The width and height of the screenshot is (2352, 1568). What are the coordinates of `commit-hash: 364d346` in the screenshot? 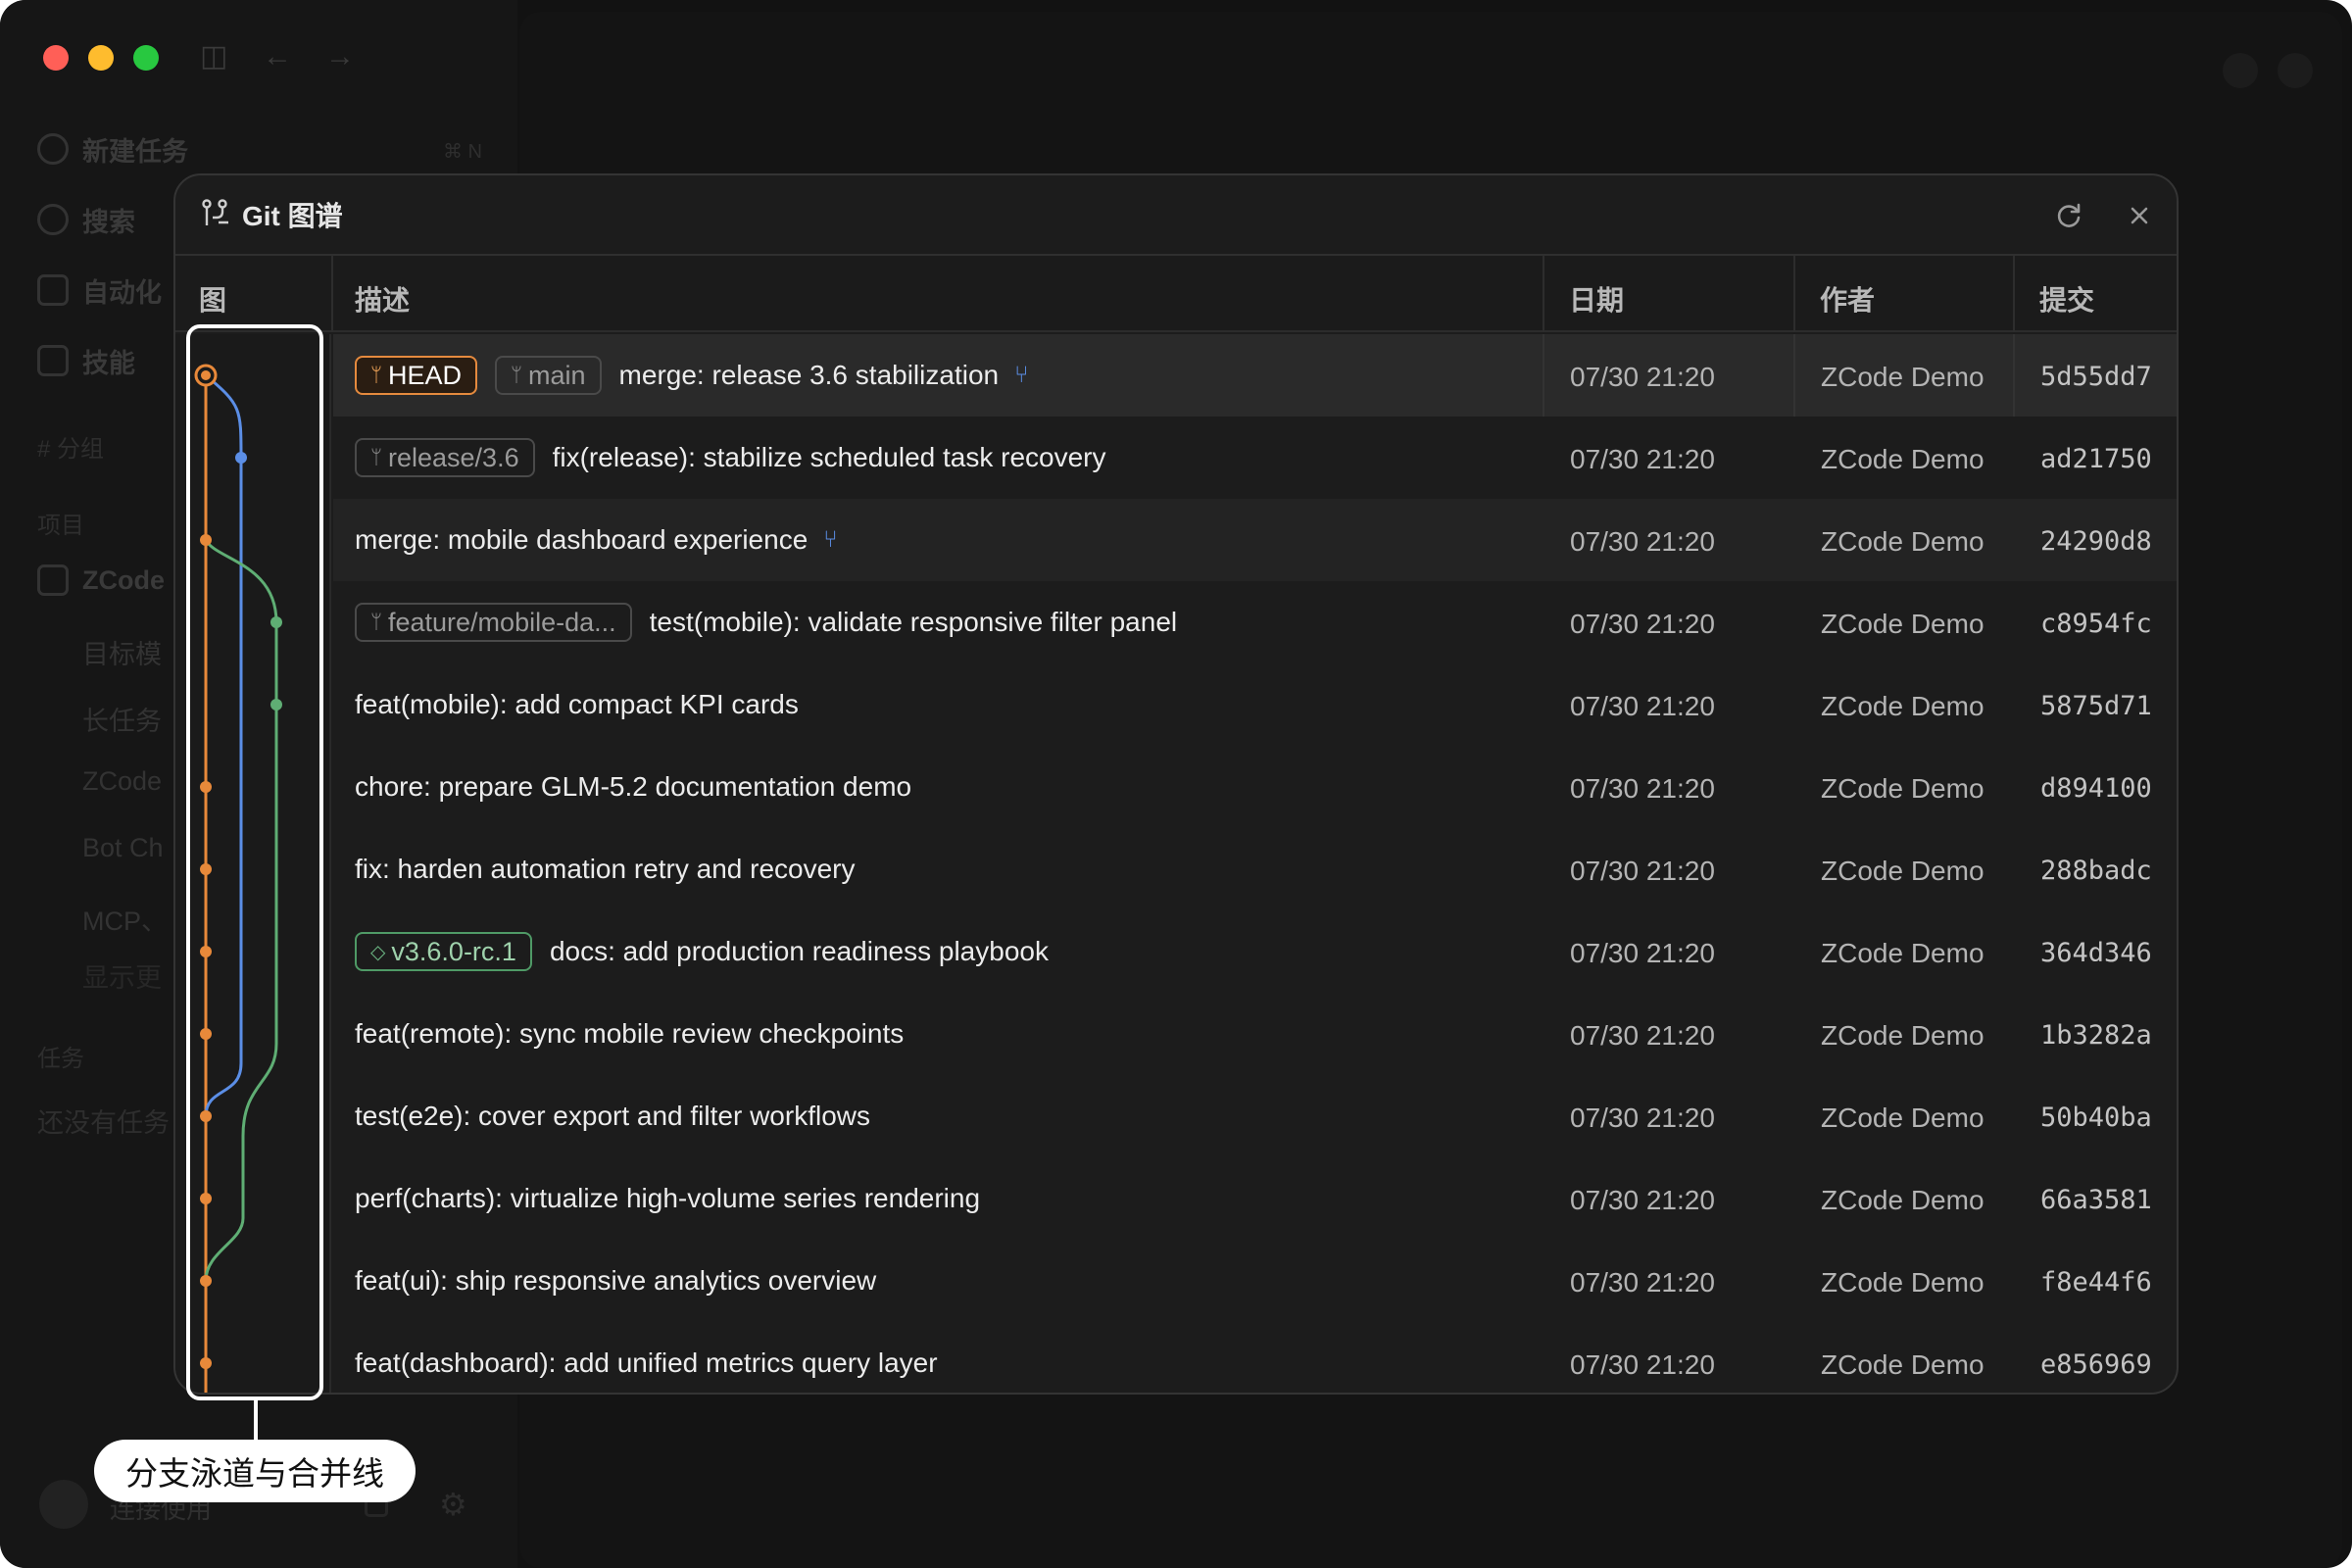 It's located at (2096, 953).